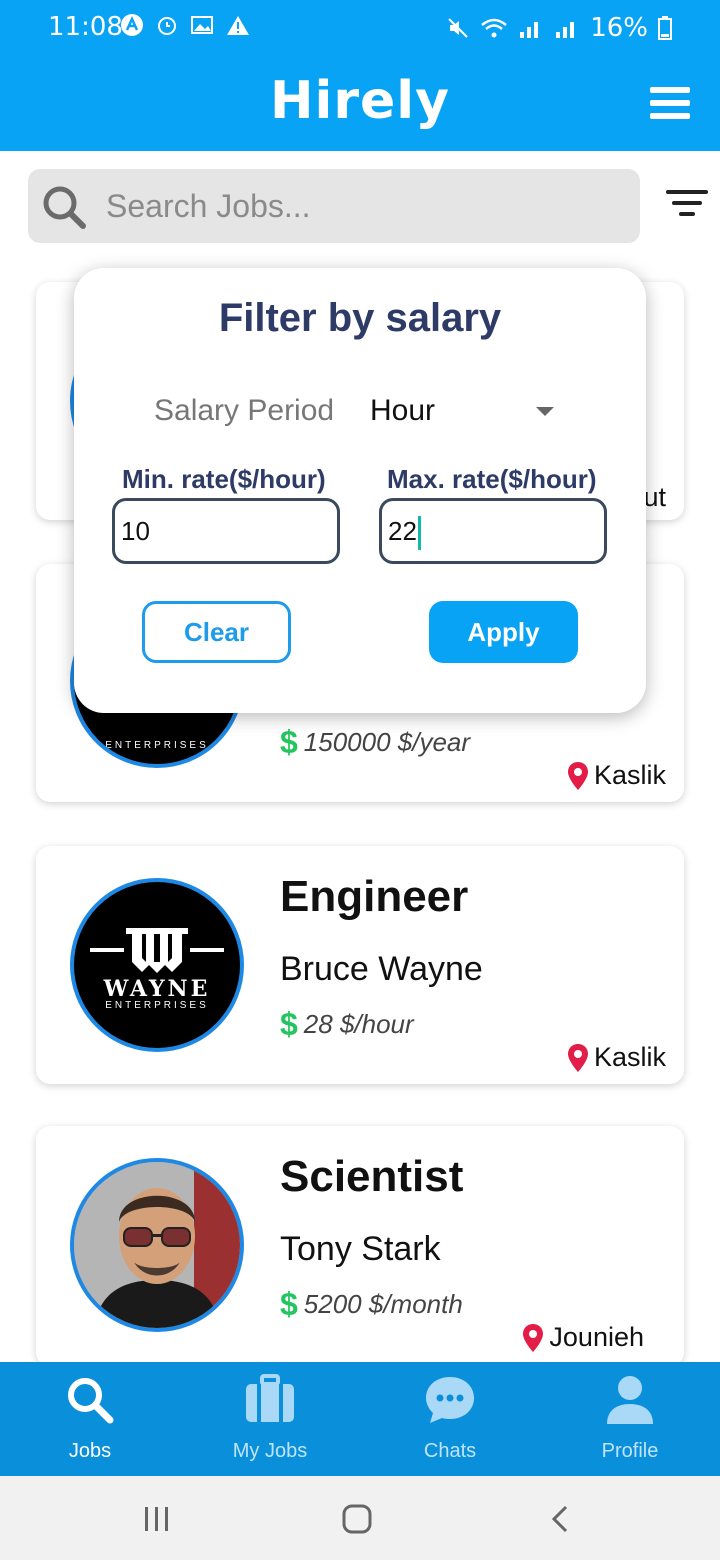 This screenshot has width=720, height=1560. Describe the element at coordinates (157, 745) in the screenshot. I see `logo-text: ENTERPRISES` at that location.